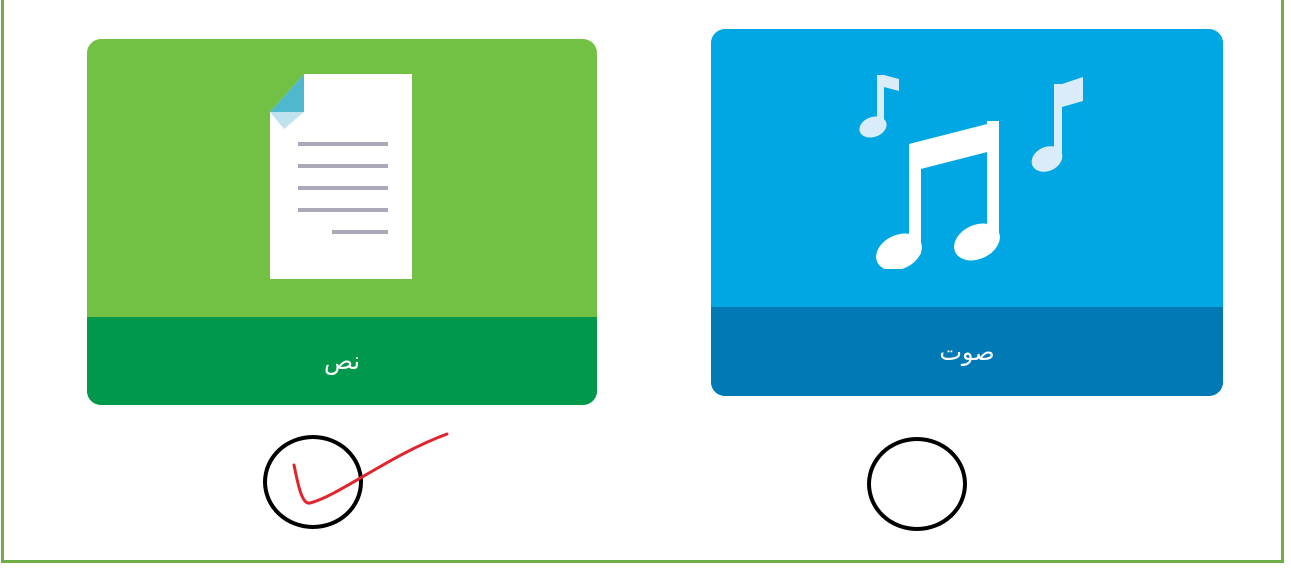 Image resolution: width=1291 pixels, height=573 pixels. I want to click on music-notes-icon, so click(971, 172).